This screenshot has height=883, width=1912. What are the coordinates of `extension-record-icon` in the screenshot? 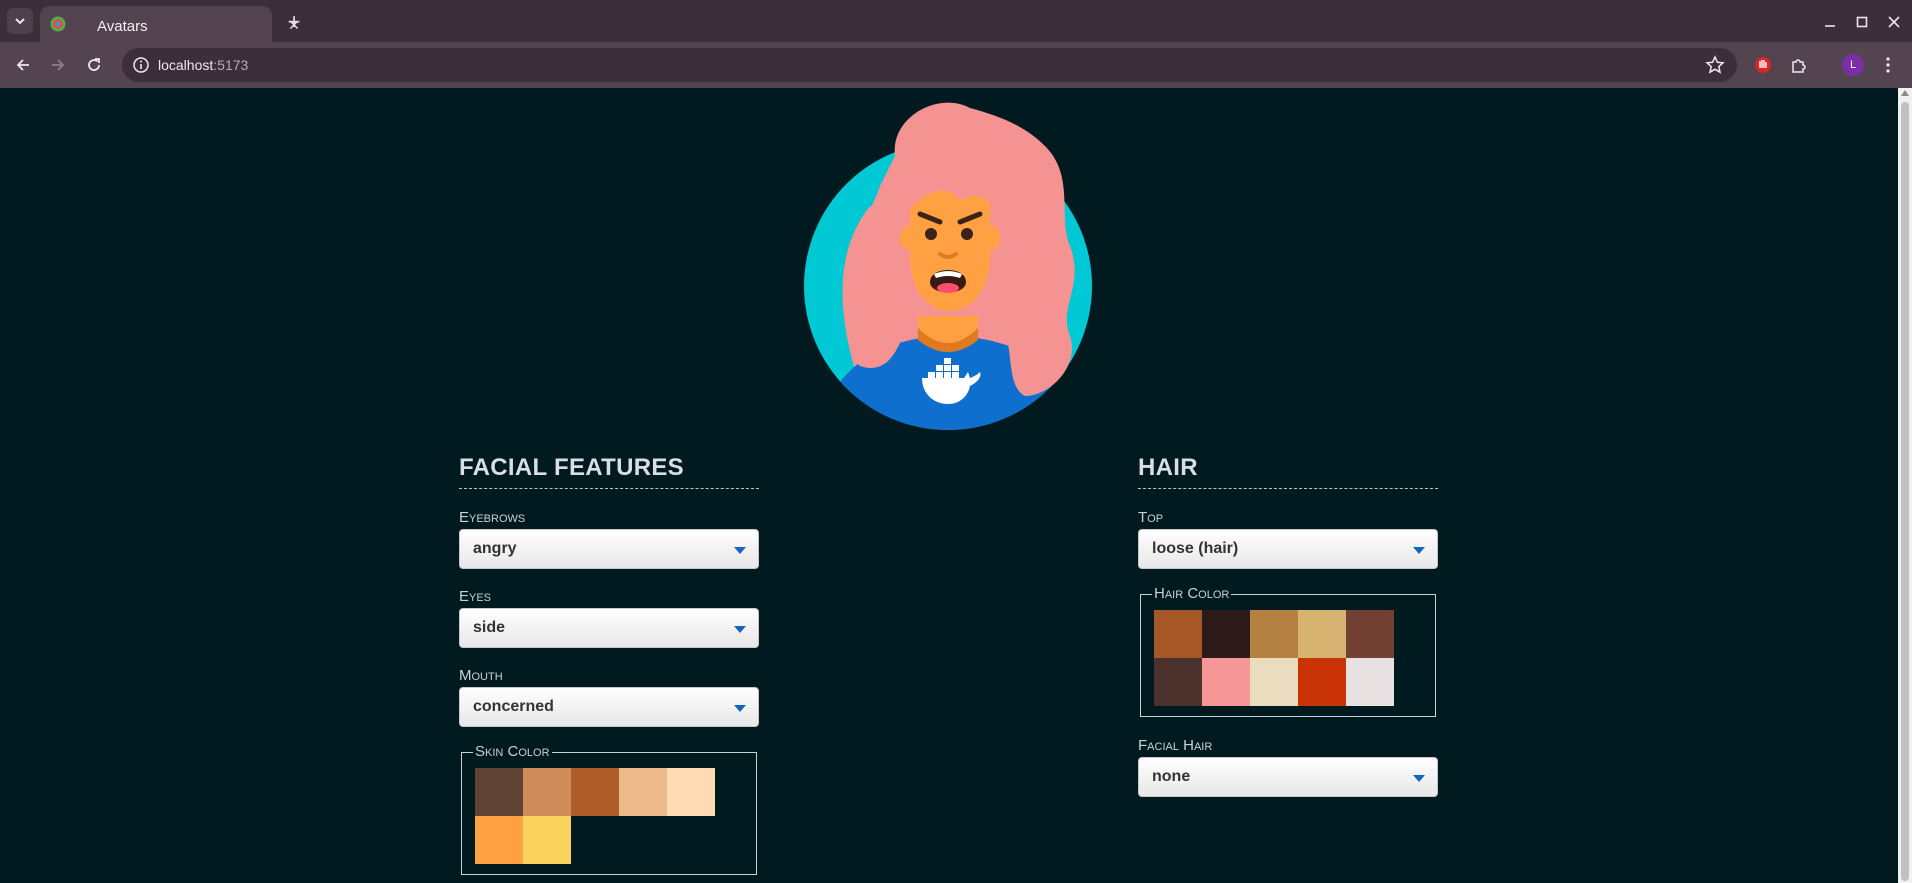 It's located at (1763, 65).